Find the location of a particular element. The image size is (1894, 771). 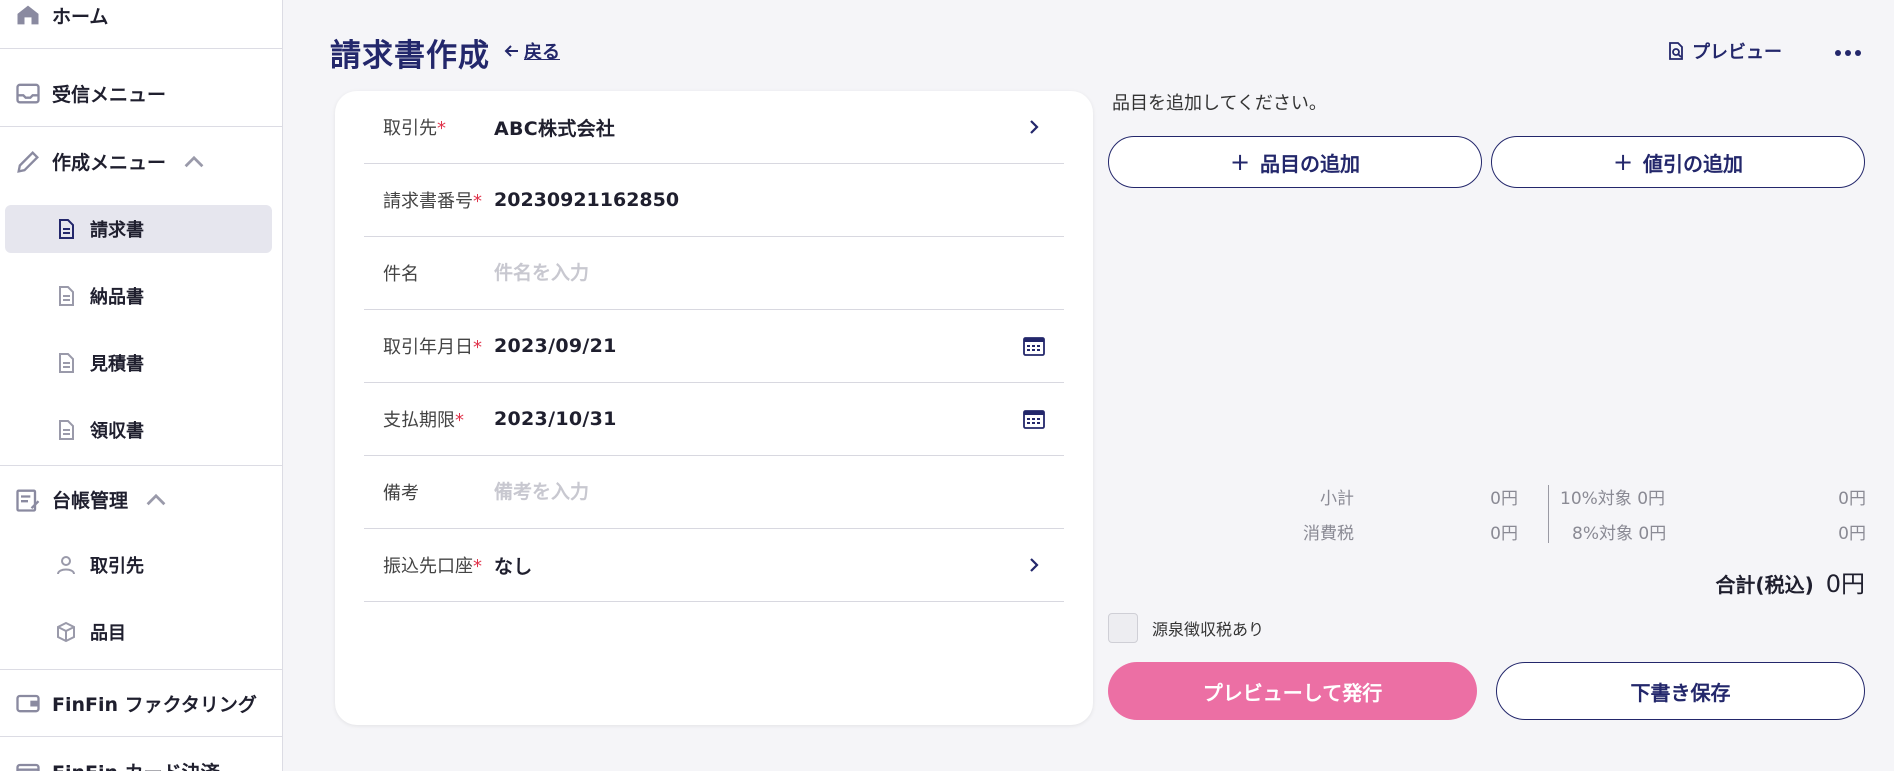

invoice-number-field is located at coordinates (779, 200).